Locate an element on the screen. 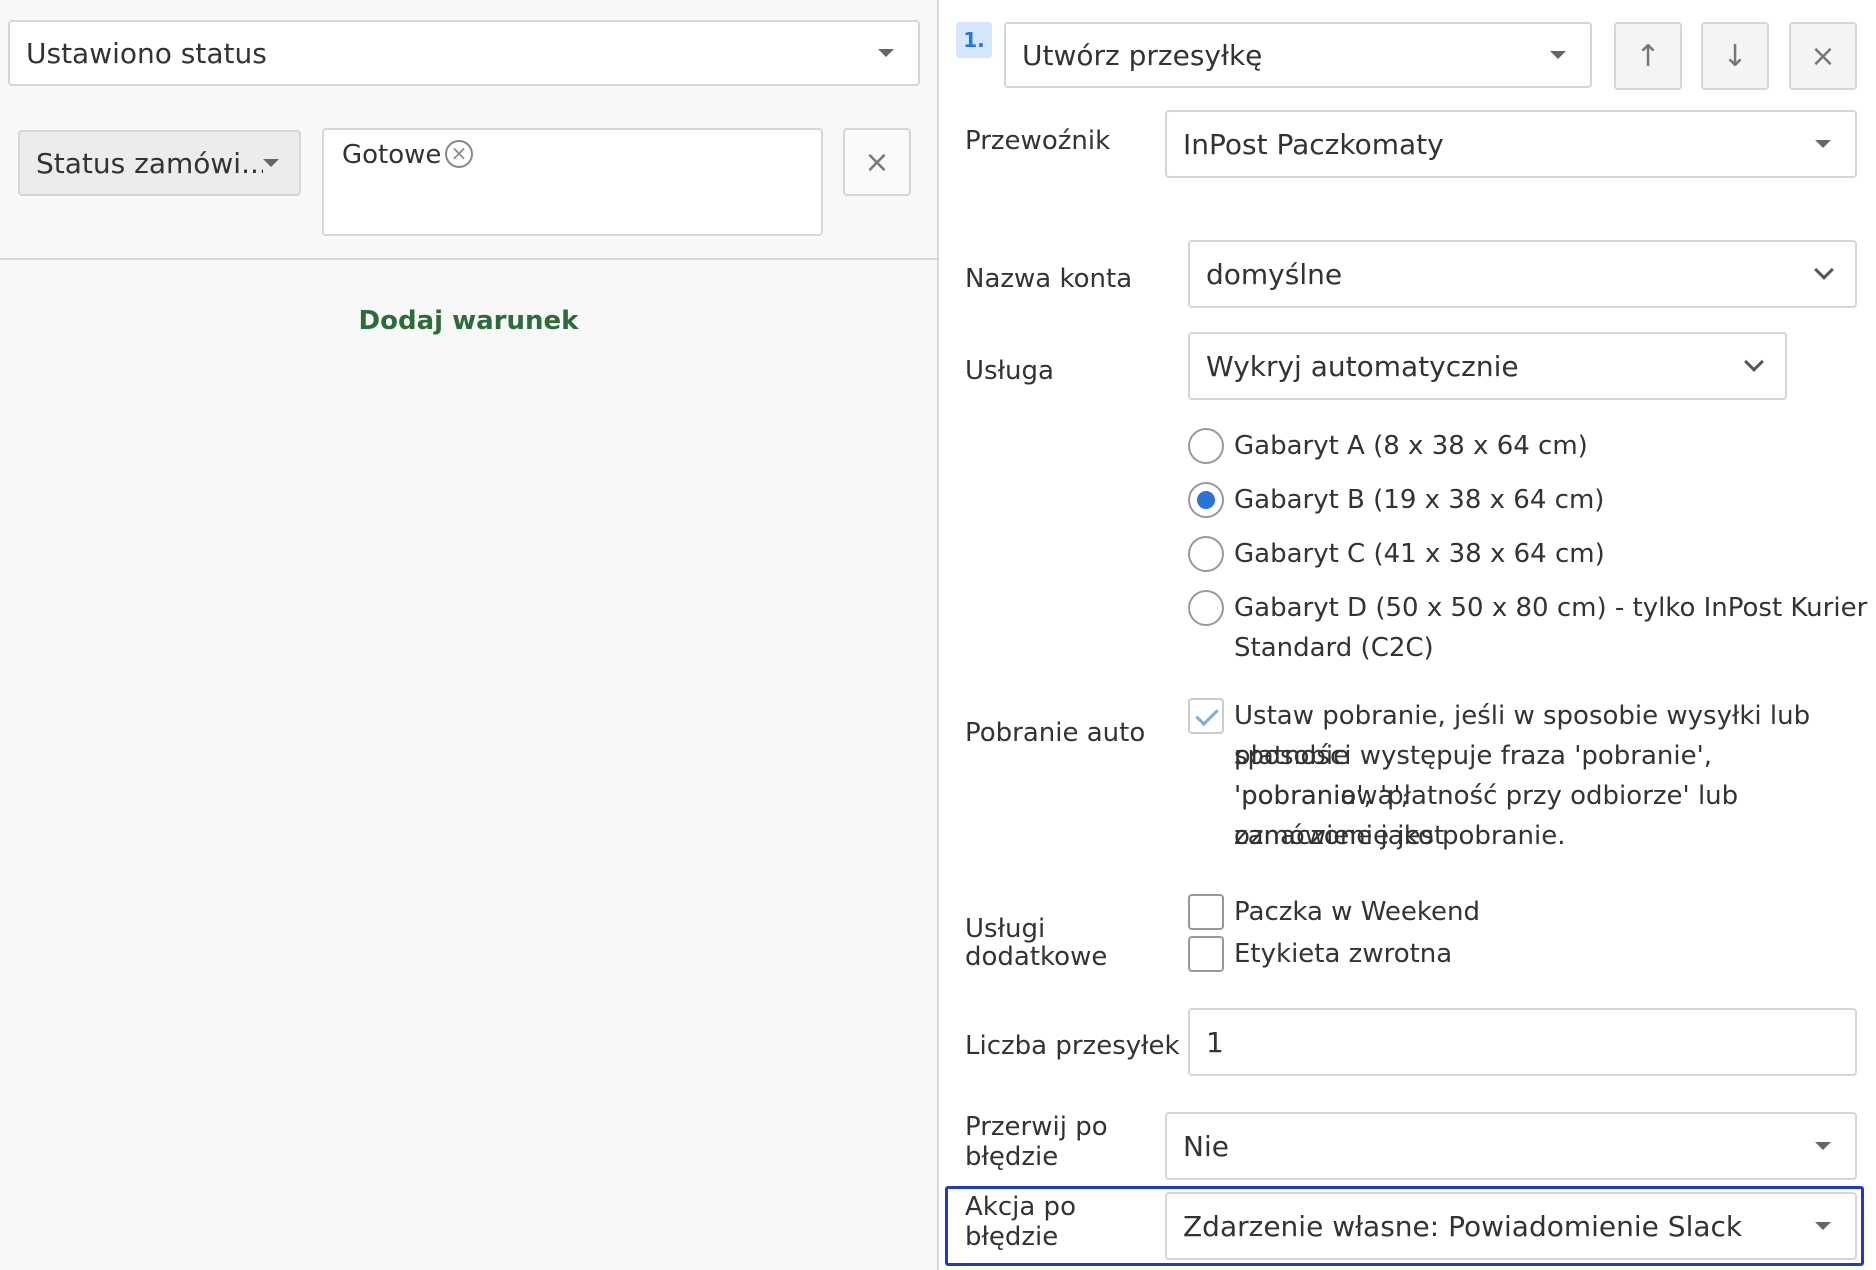  count-label: Liczba przesyłek is located at coordinates (1072, 1046).